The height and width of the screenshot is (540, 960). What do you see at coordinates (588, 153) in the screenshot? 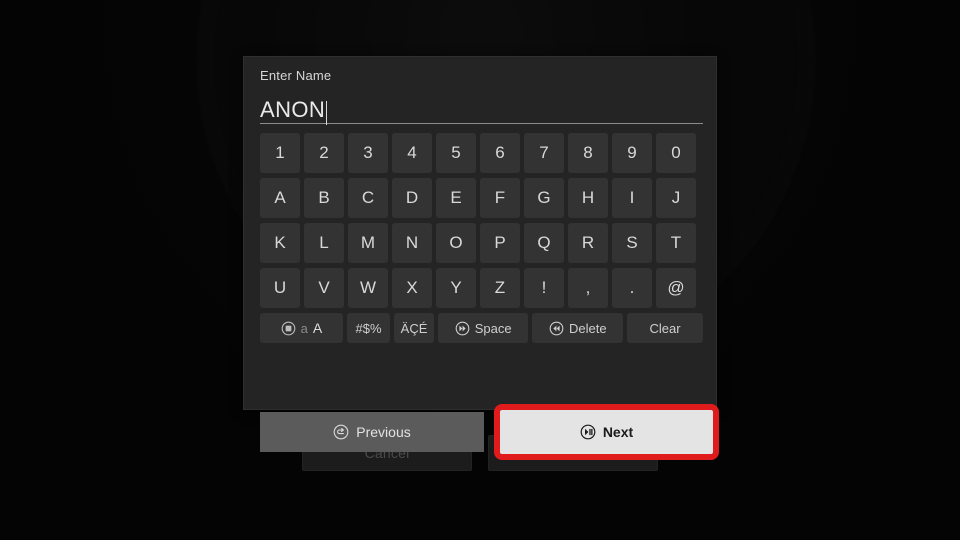
I see `key-8: 8` at bounding box center [588, 153].